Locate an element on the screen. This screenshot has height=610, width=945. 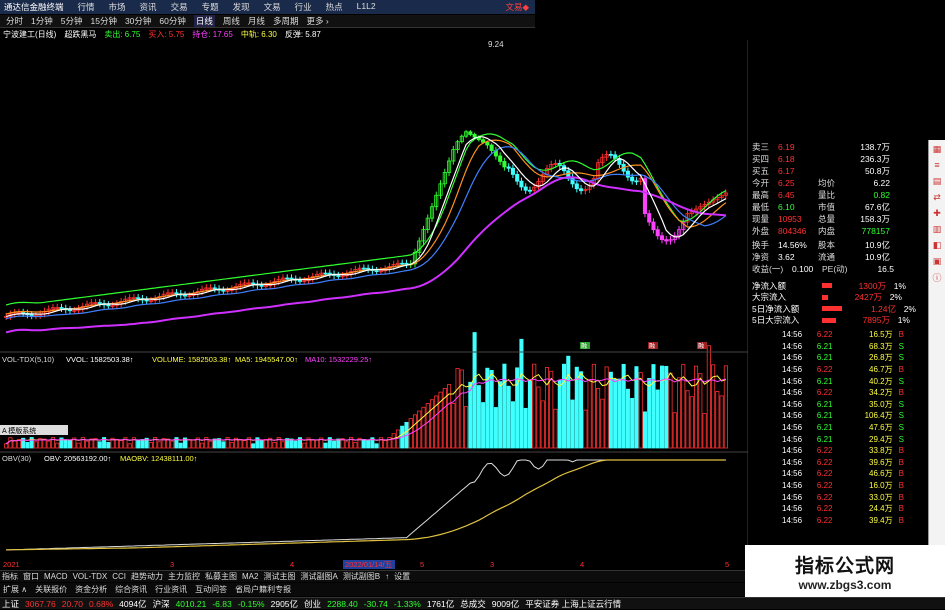
period-item-6: 日线 is located at coordinates (204, 21).